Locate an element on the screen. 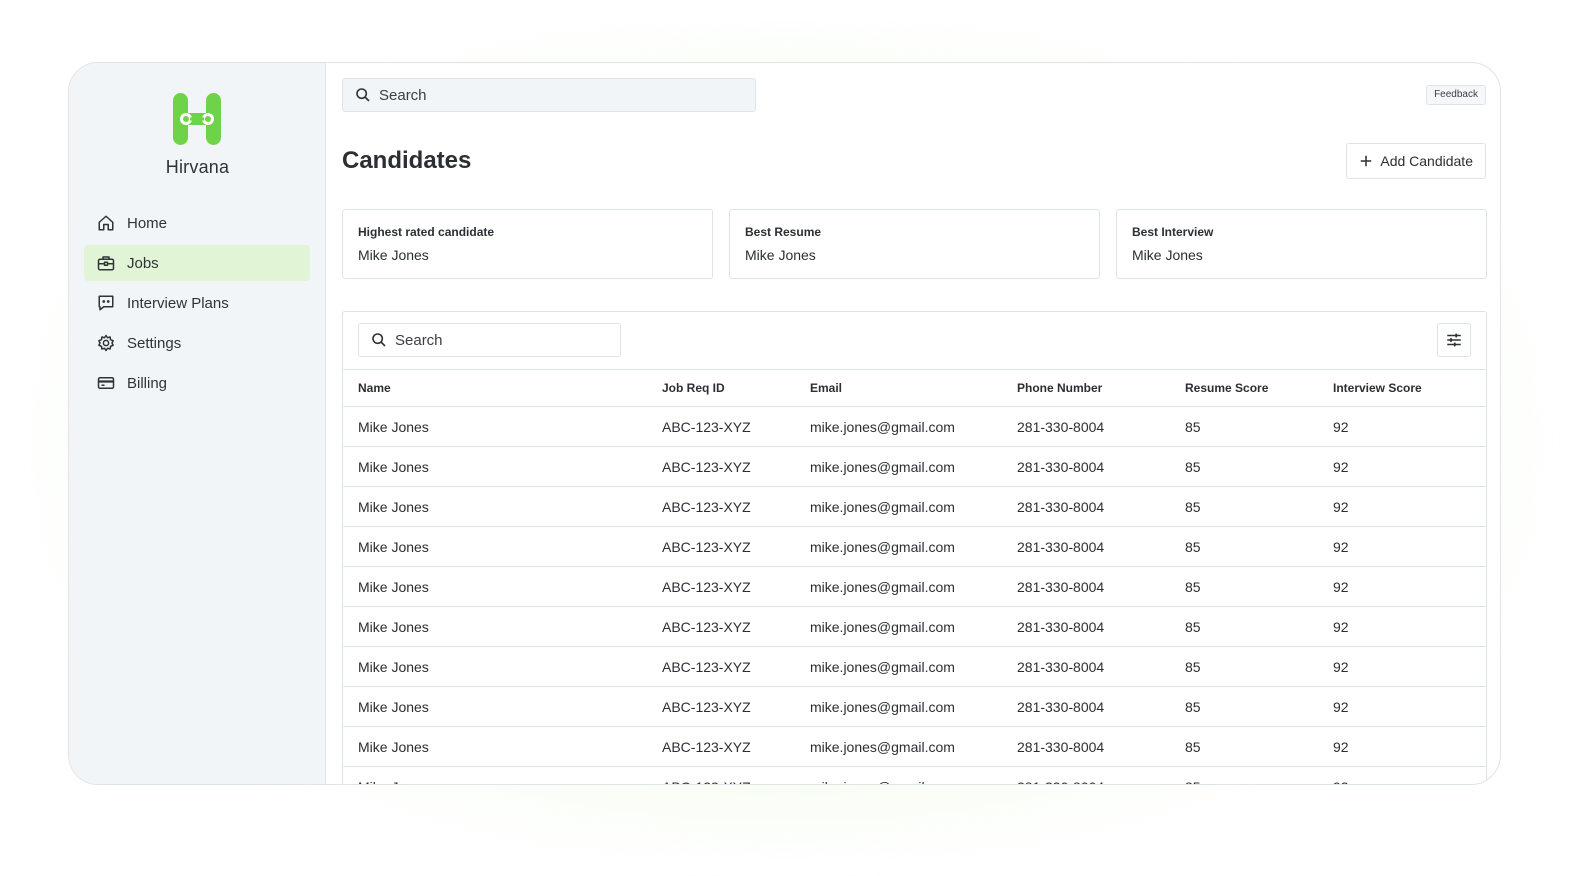 The image size is (1574, 876). sidebar-item-interview-plans: Interview Plans is located at coordinates (197, 303).